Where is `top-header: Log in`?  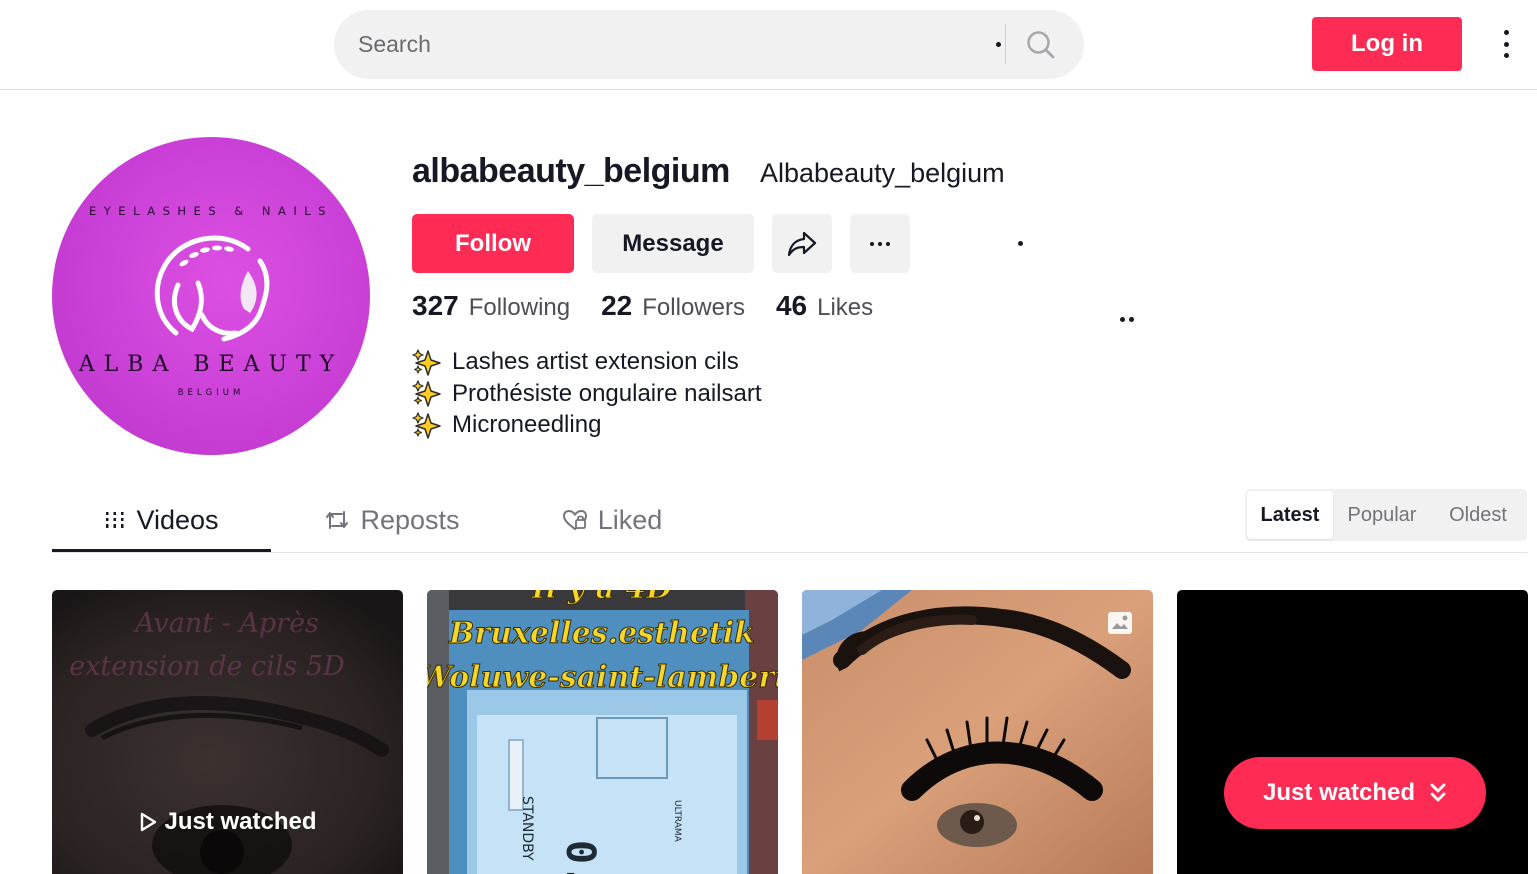
top-header: Log in is located at coordinates (768, 45).